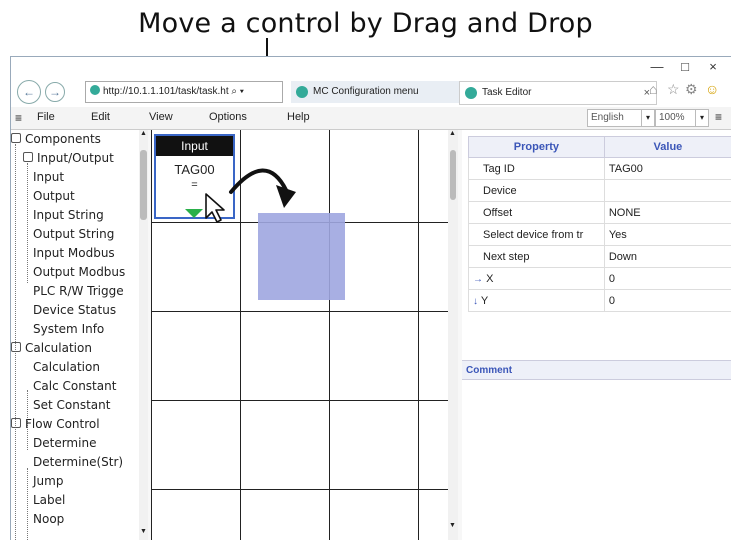 Image resolution: width=731 pixels, height=540 pixels. I want to click on instruction-caption: Move a control by Drag and Drop, so click(365, 23).